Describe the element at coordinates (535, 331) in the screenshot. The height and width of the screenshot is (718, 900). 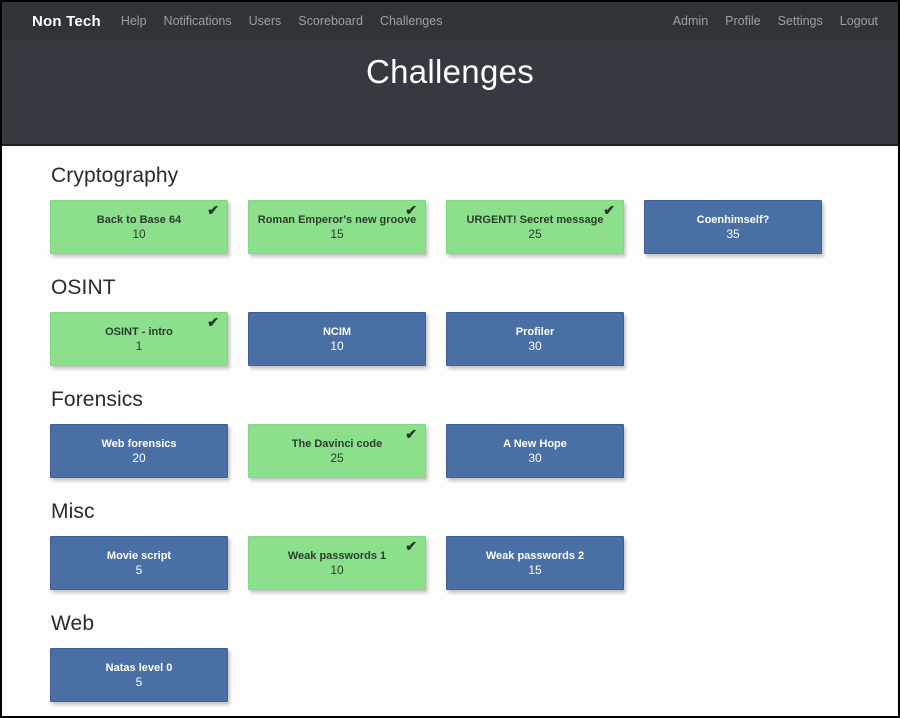
I see `challenge-title: Profiler` at that location.